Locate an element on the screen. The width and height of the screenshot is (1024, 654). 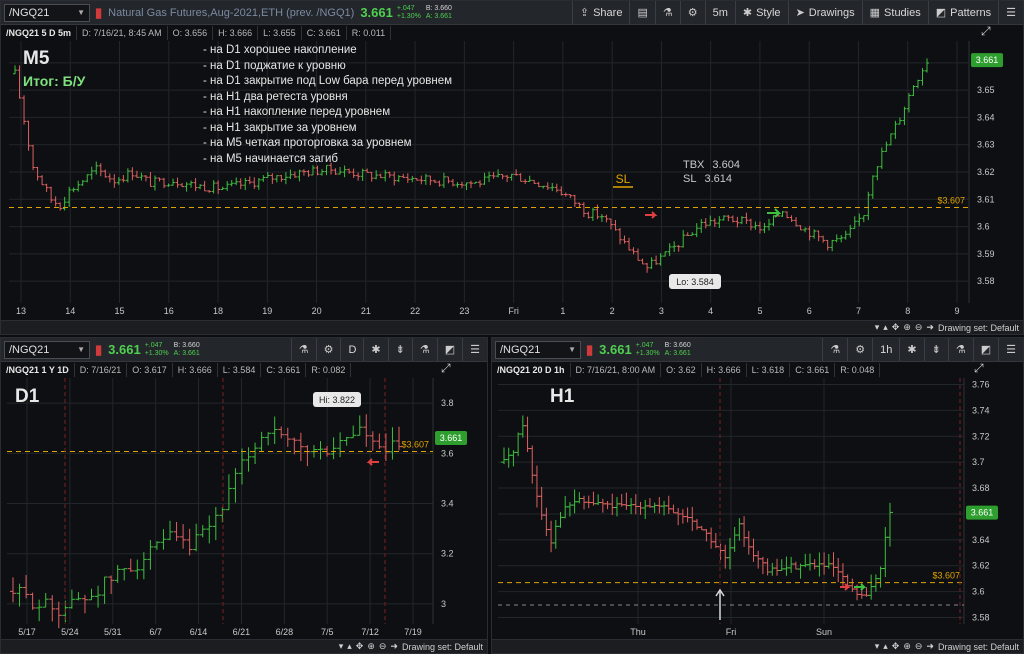
y-tick-label: 3 is located at coordinates (443, 604).